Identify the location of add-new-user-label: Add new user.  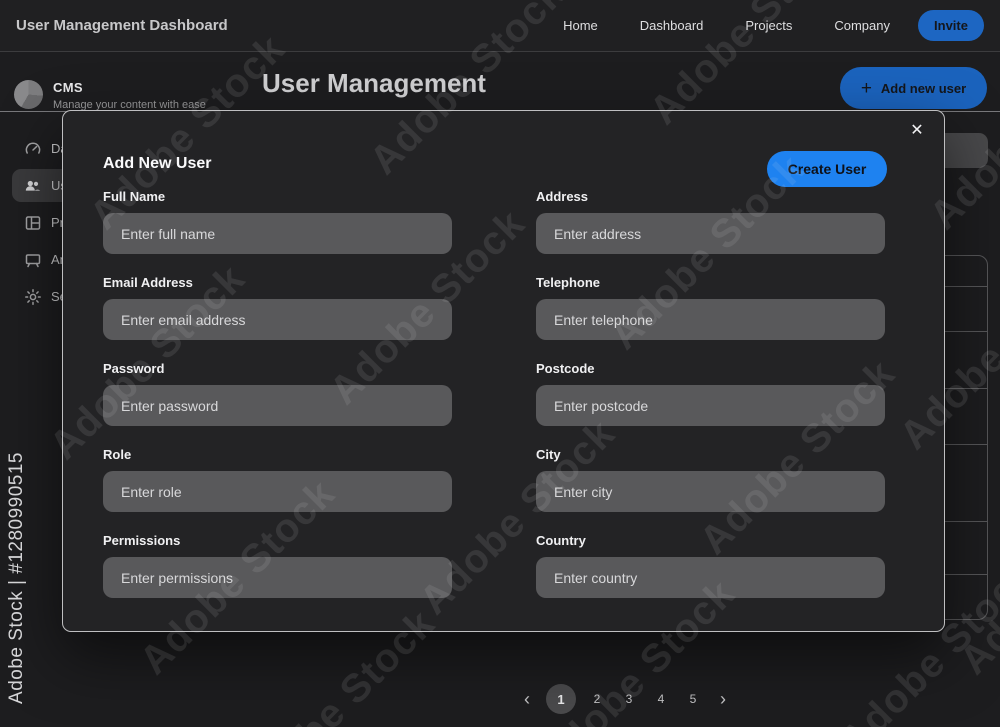
(923, 88).